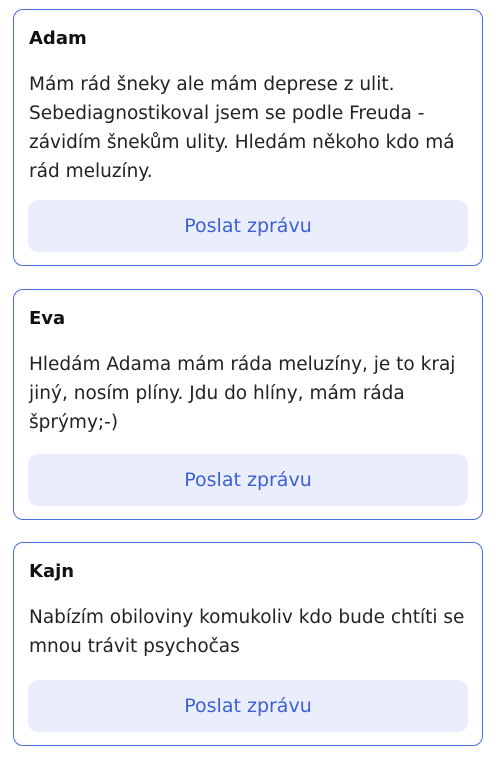 Image resolution: width=500 pixels, height=763 pixels. I want to click on profile-name: Kajn, so click(52, 571).